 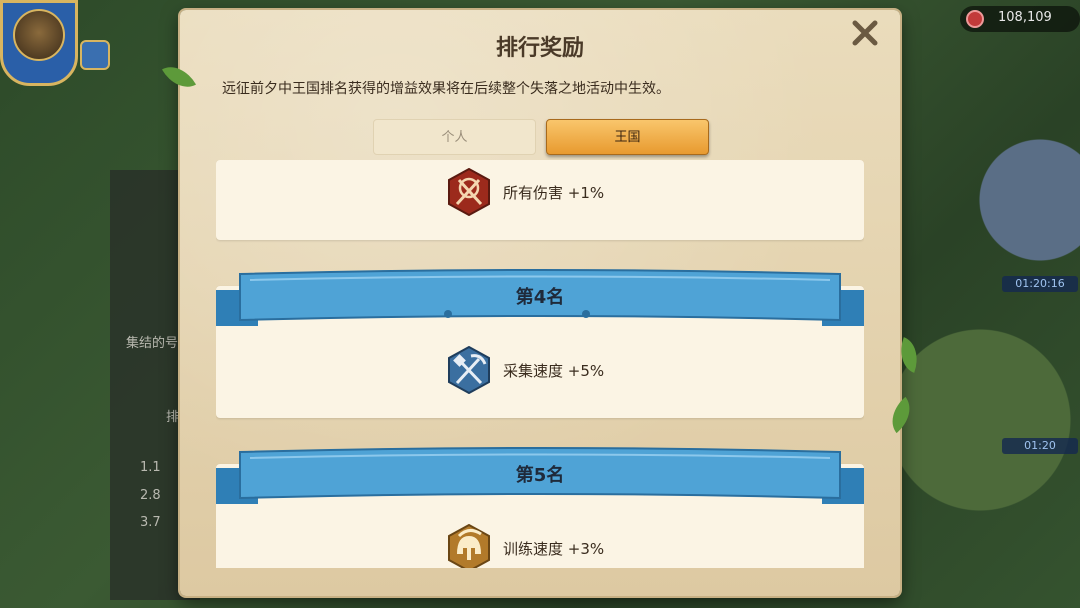 I want to click on reward-row: 所有伤害 +1%, so click(x=540, y=192).